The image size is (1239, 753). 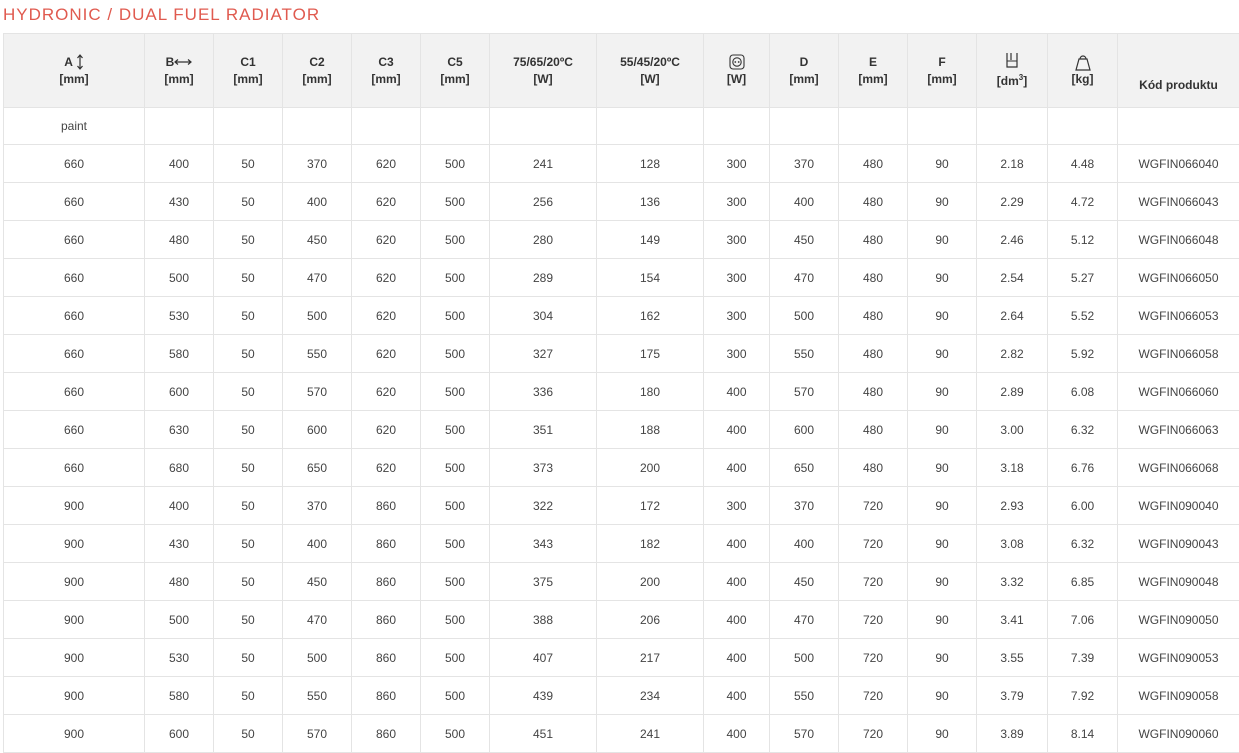 What do you see at coordinates (80, 62) in the screenshot?
I see `vertical-arrow-icon` at bounding box center [80, 62].